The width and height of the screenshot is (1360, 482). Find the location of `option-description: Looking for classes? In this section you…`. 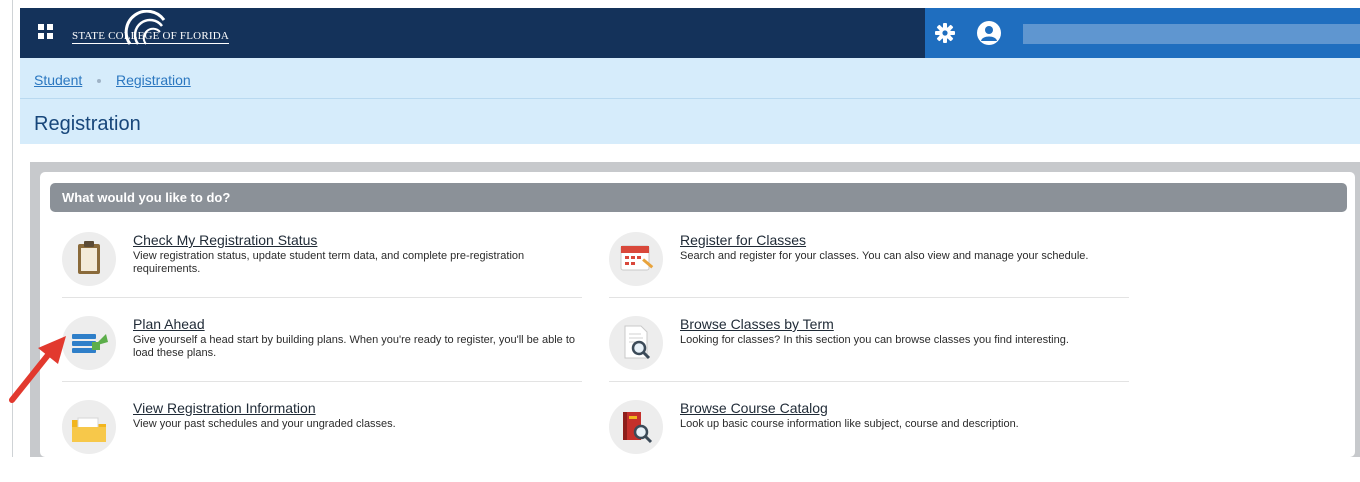

option-description: Looking for classes? In this section you… is located at coordinates (874, 340).